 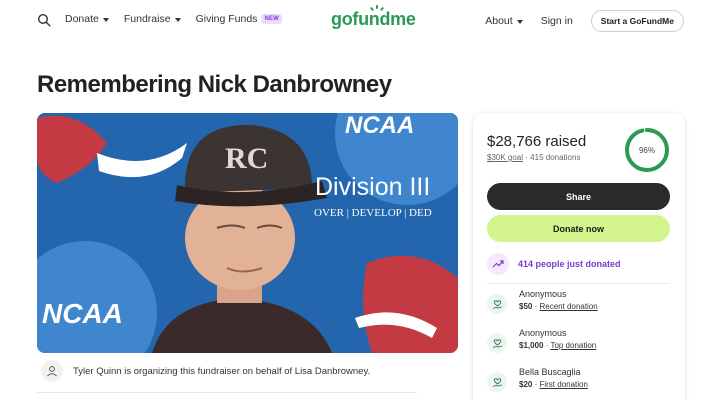 What do you see at coordinates (526, 384) in the screenshot?
I see `donor-amount: $20` at bounding box center [526, 384].